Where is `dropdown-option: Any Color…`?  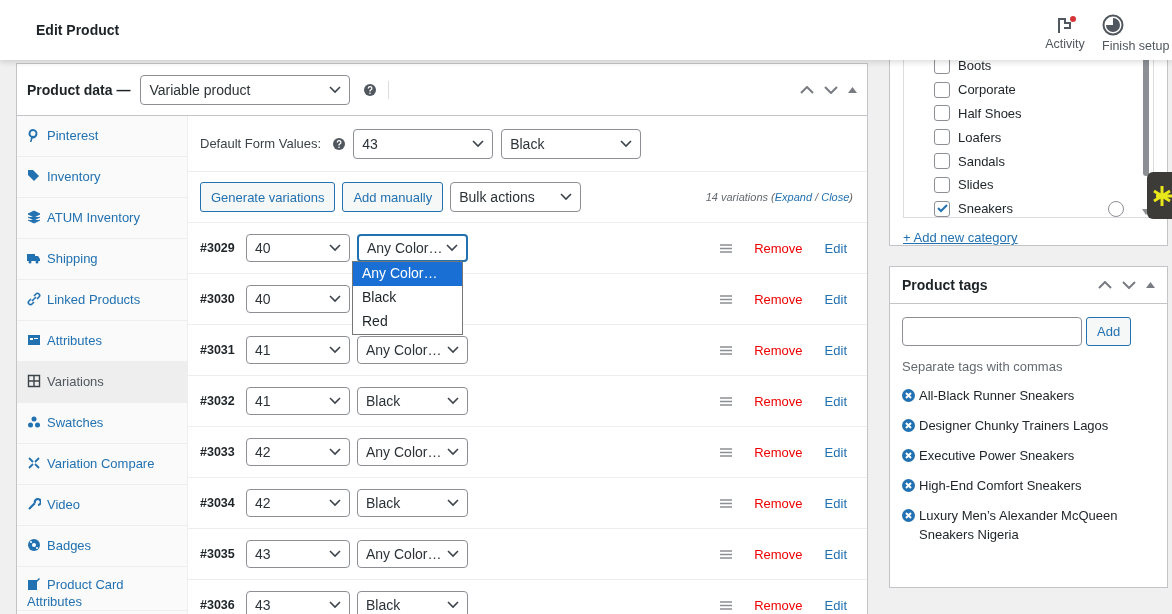
dropdown-option: Any Color… is located at coordinates (407, 274).